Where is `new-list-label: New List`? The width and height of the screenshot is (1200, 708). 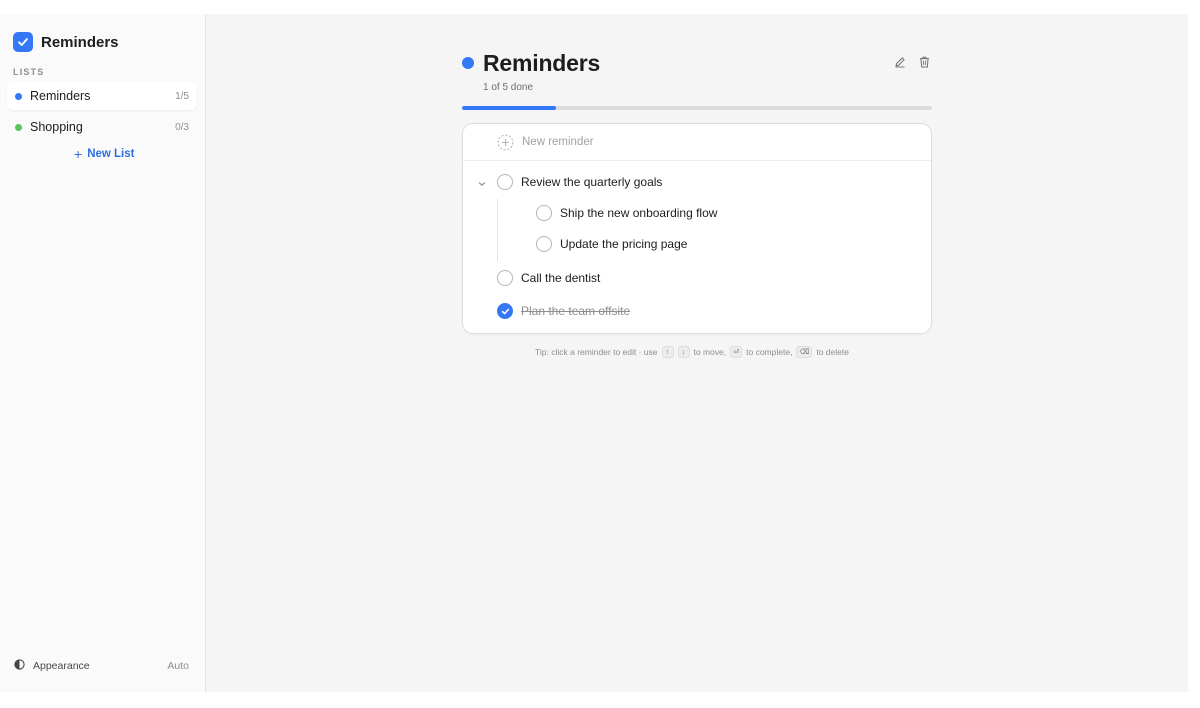
new-list-label: New List is located at coordinates (111, 154).